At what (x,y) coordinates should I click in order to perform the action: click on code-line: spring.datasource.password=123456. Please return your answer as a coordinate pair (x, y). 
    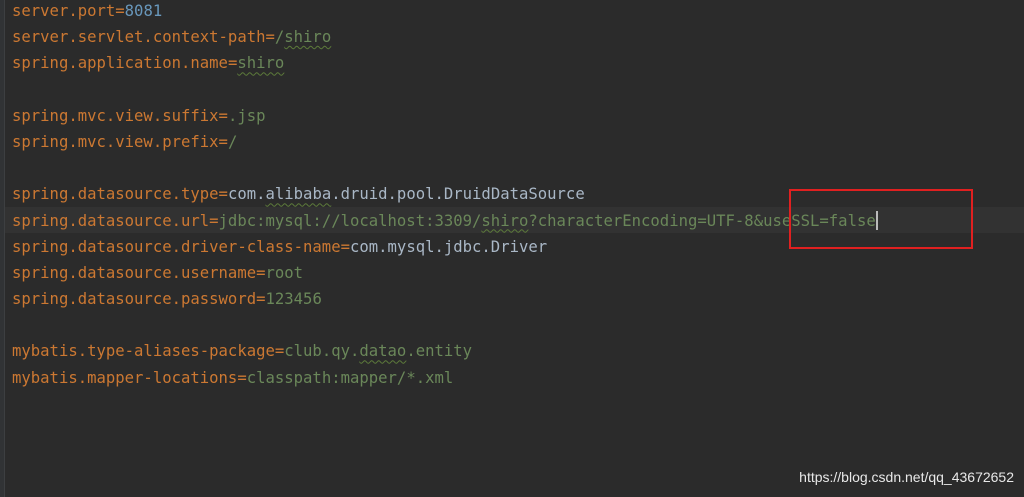
    Looking at the image, I should click on (445, 299).